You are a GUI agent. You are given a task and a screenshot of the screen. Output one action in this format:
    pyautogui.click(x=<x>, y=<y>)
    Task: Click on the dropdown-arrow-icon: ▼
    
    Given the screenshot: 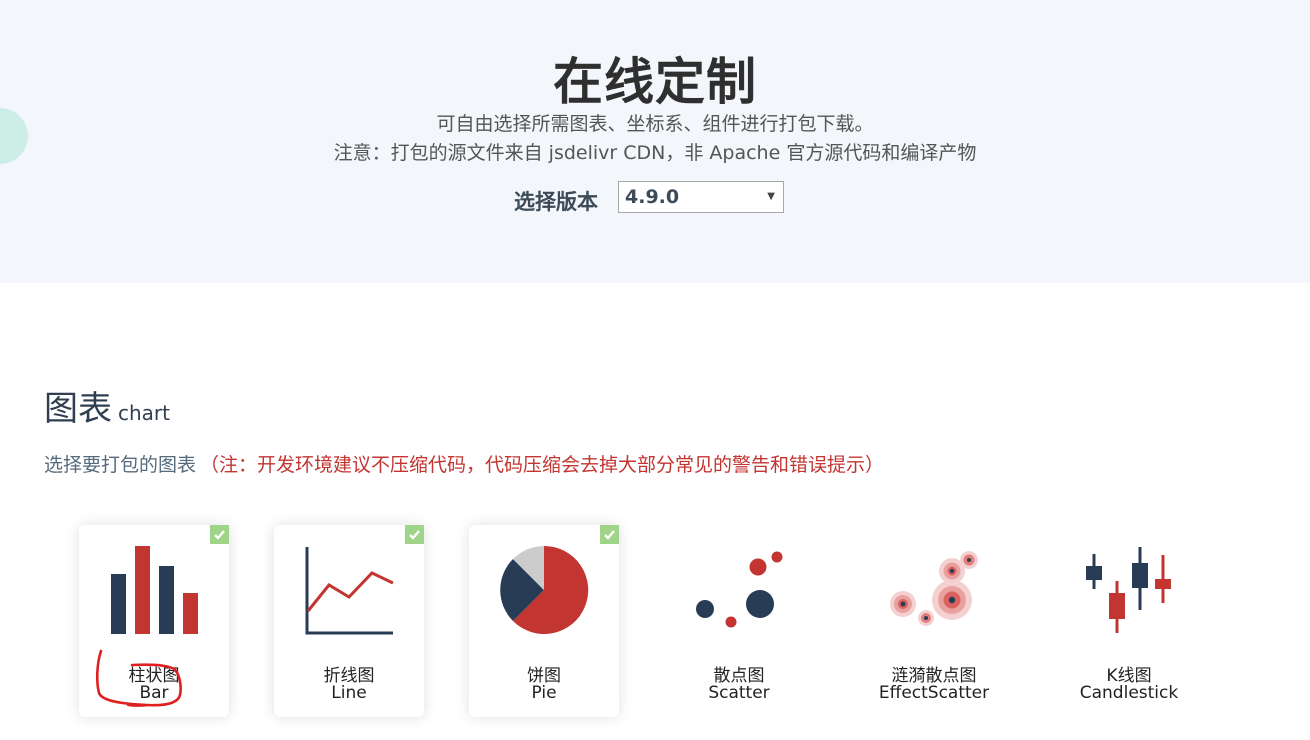 What is the action you would take?
    pyautogui.click(x=771, y=196)
    